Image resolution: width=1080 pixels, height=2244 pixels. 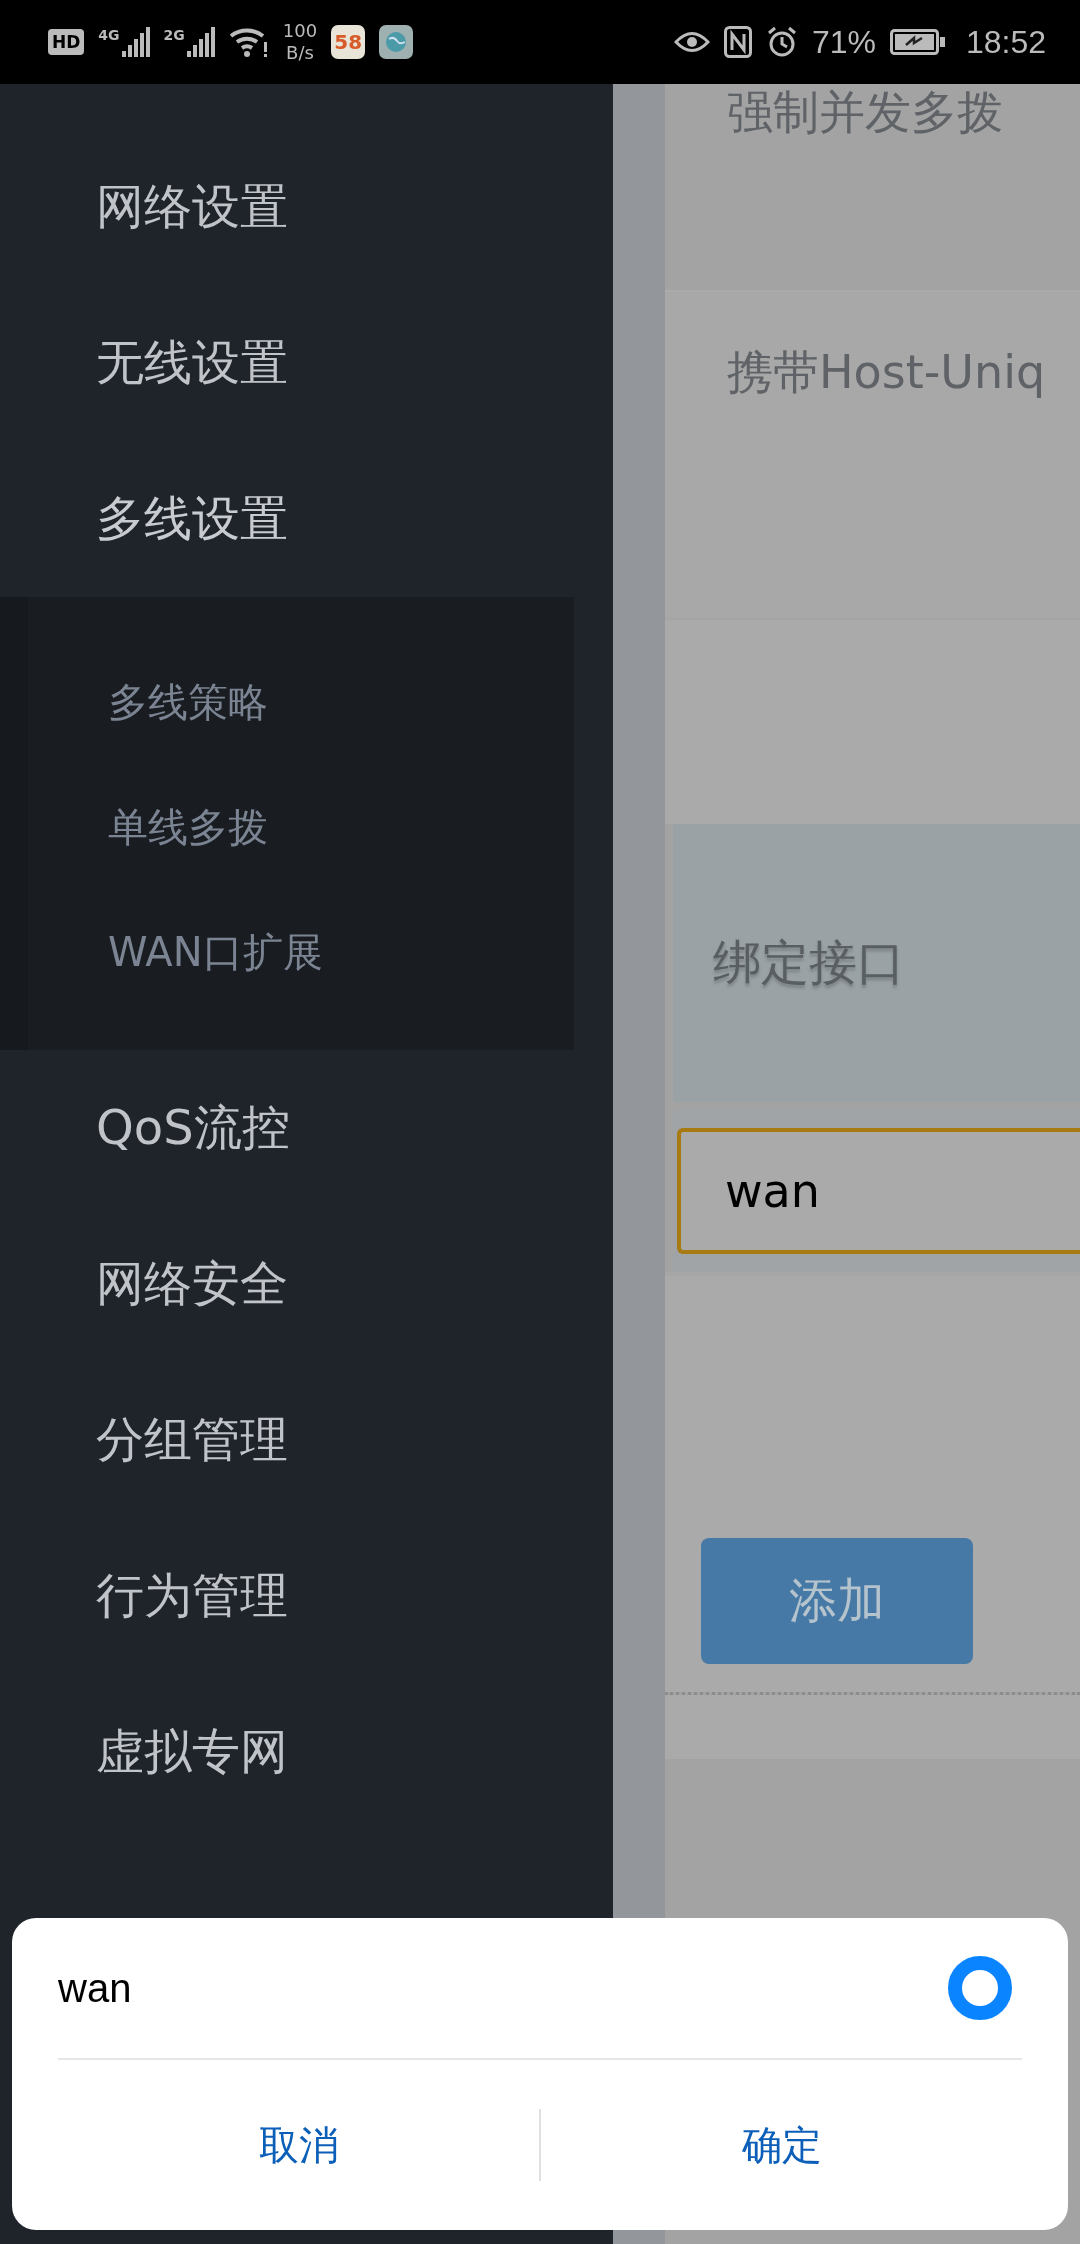 I want to click on setting-label: 强制并发多拨, so click(x=865, y=112).